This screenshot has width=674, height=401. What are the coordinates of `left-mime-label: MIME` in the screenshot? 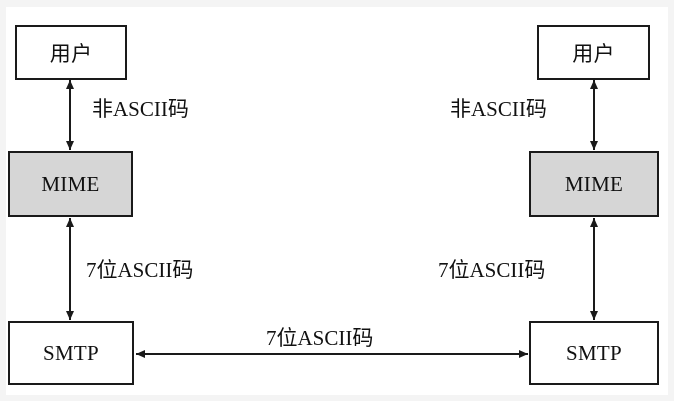 It's located at (70, 183).